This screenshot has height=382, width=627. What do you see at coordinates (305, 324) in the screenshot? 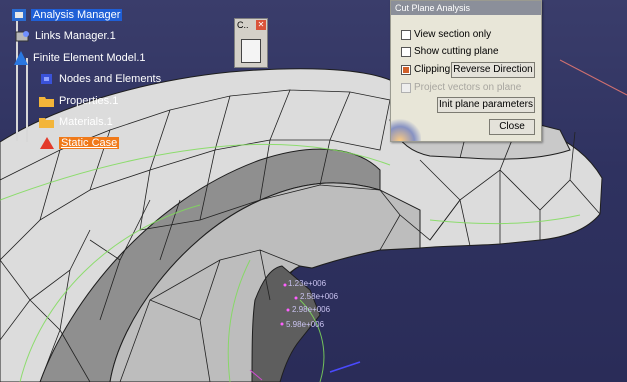
I see `value-label: 5.98e+006` at bounding box center [305, 324].